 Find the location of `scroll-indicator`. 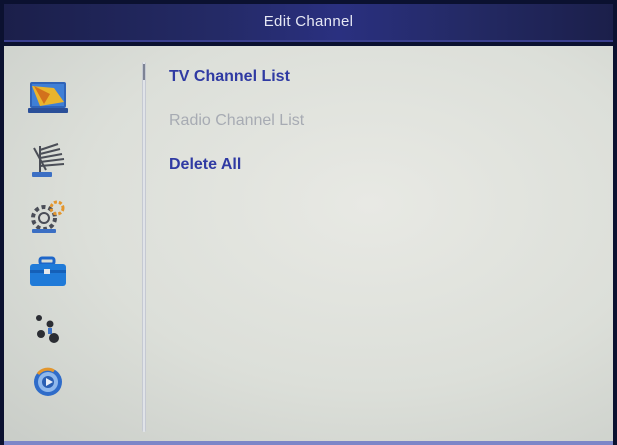

scroll-indicator is located at coordinates (144, 72).